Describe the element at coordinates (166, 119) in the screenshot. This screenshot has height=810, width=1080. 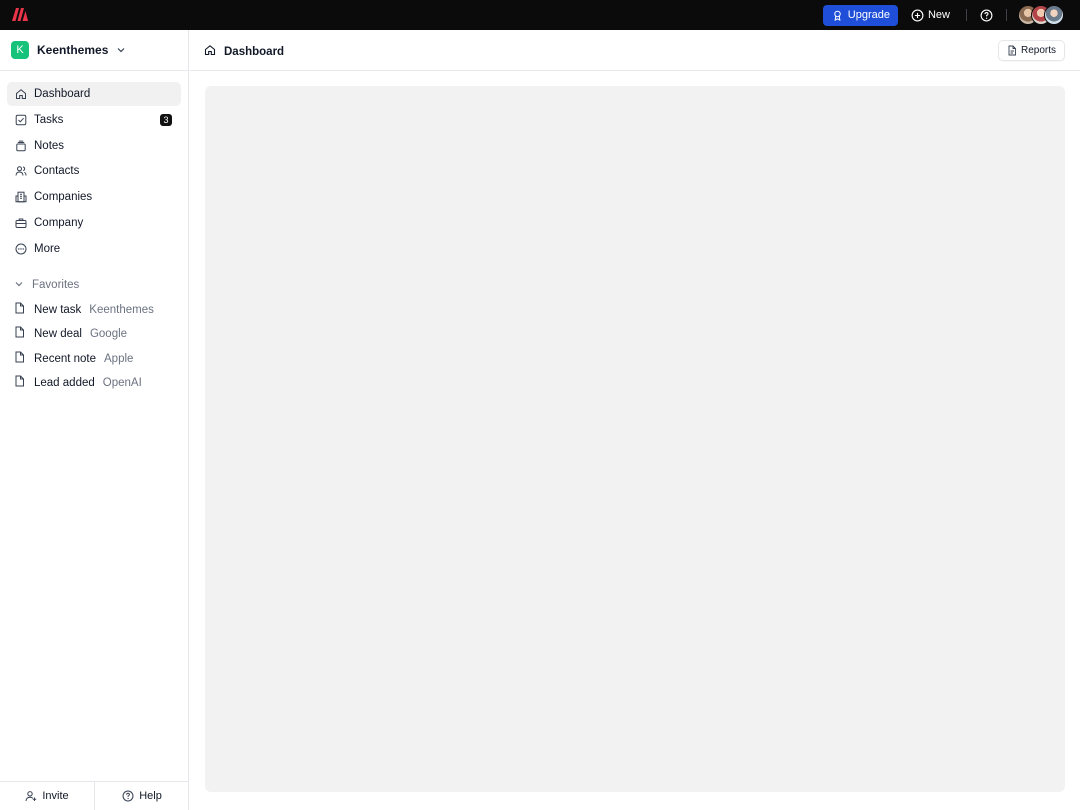
I see `count-badge: 3` at that location.